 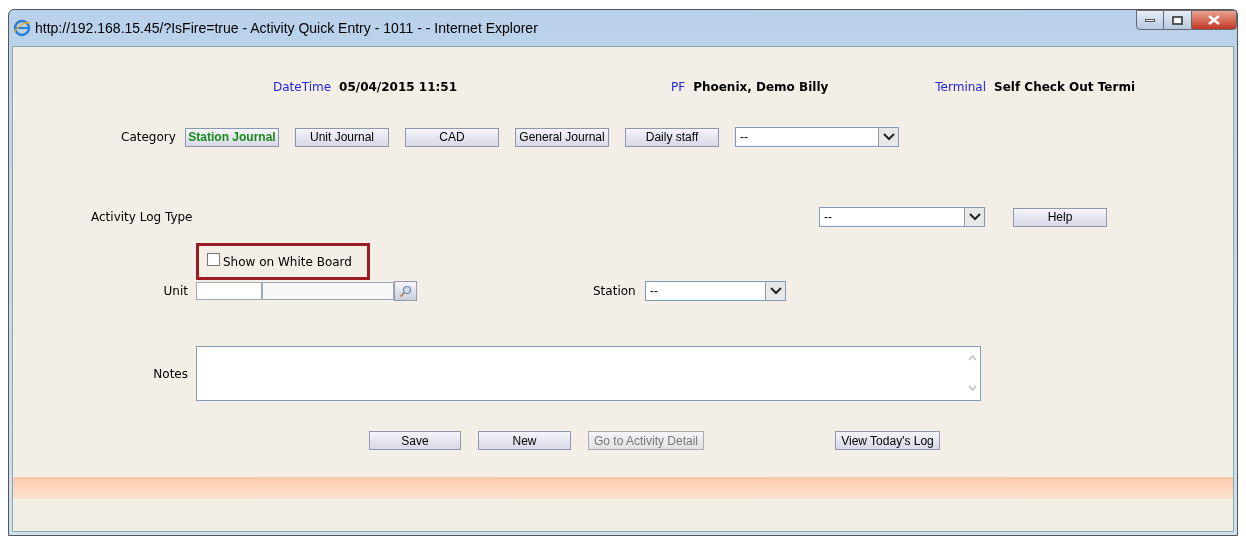 I want to click on field-value: Phoenix, Demo Billy, so click(x=761, y=87).